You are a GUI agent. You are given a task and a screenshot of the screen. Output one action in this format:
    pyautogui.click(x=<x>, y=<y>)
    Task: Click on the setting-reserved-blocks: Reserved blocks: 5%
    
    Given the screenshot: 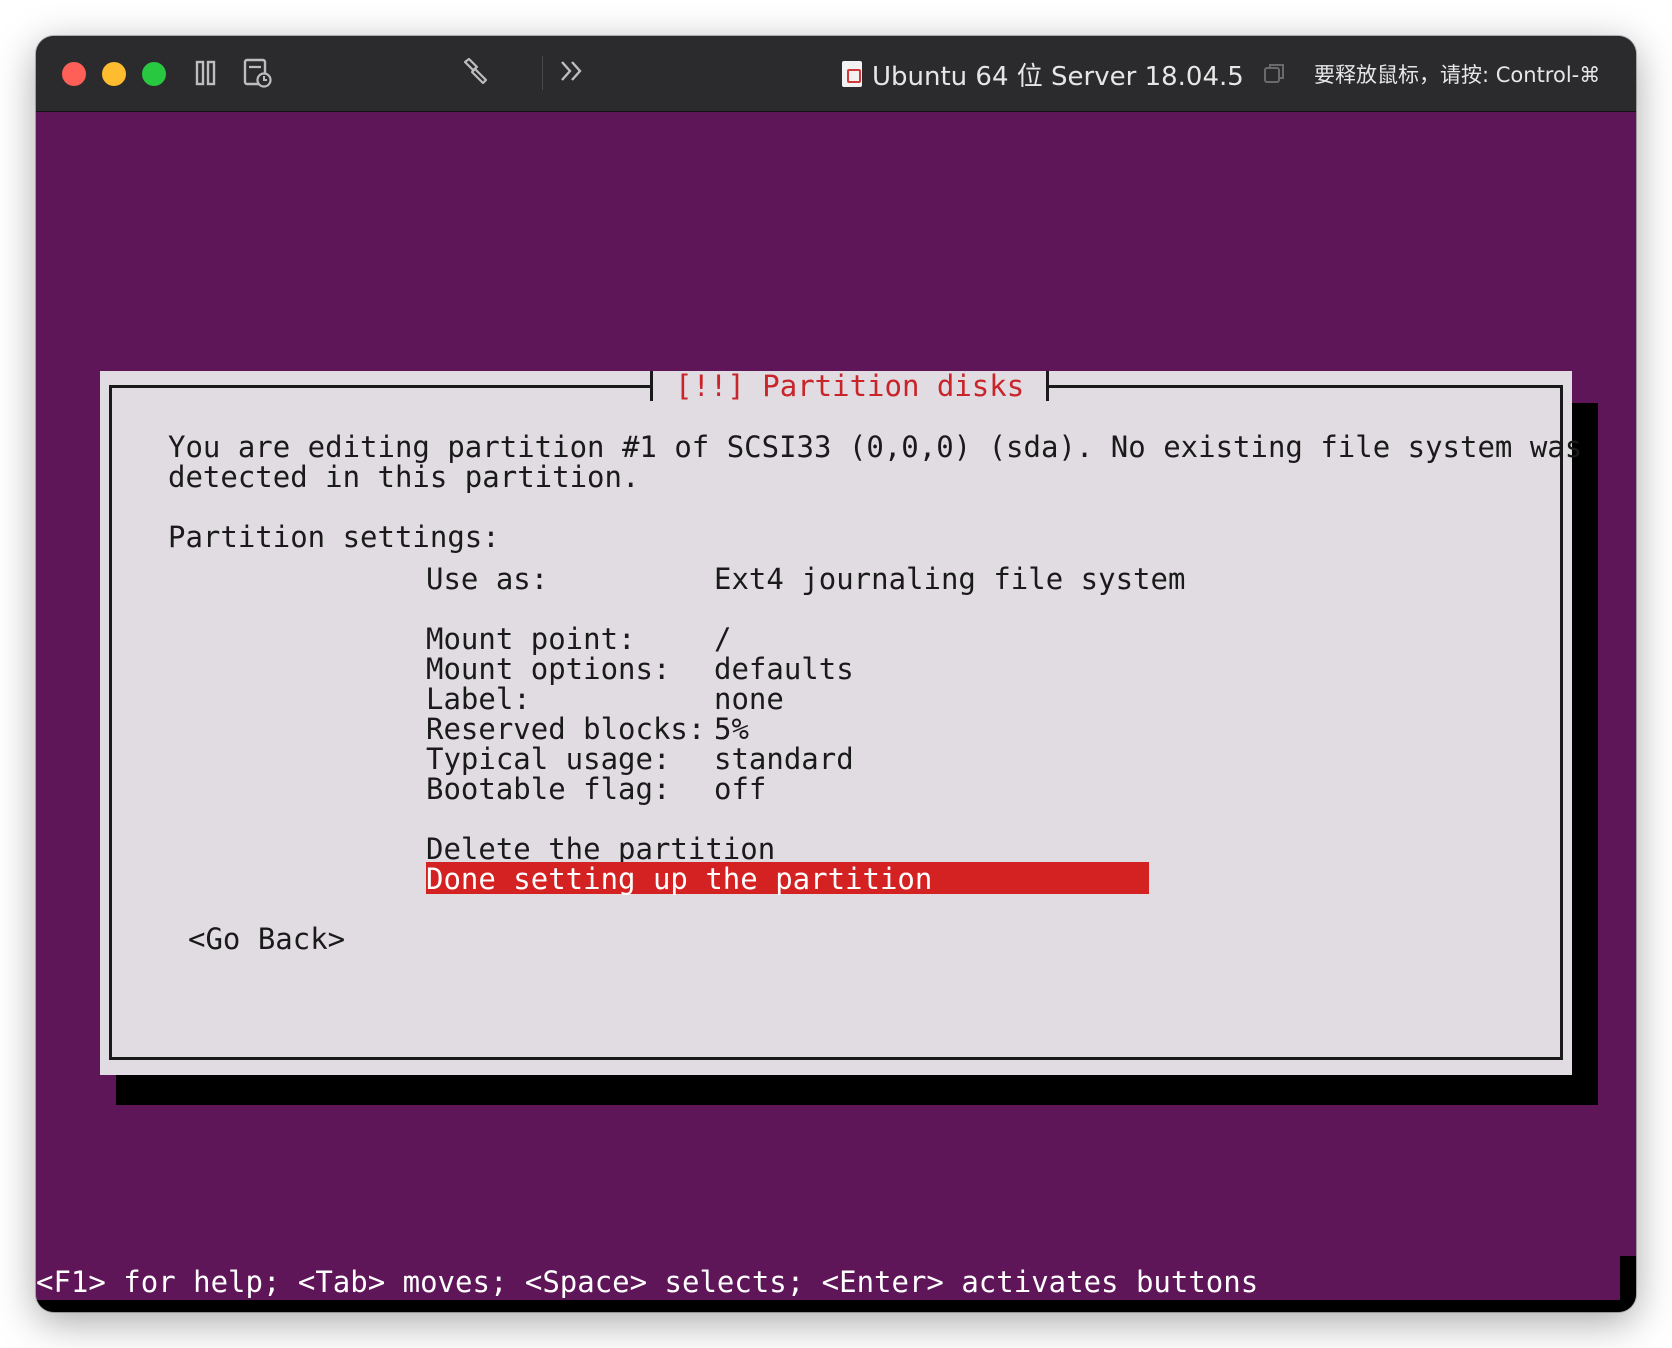 What is the action you would take?
    pyautogui.click(x=926, y=729)
    